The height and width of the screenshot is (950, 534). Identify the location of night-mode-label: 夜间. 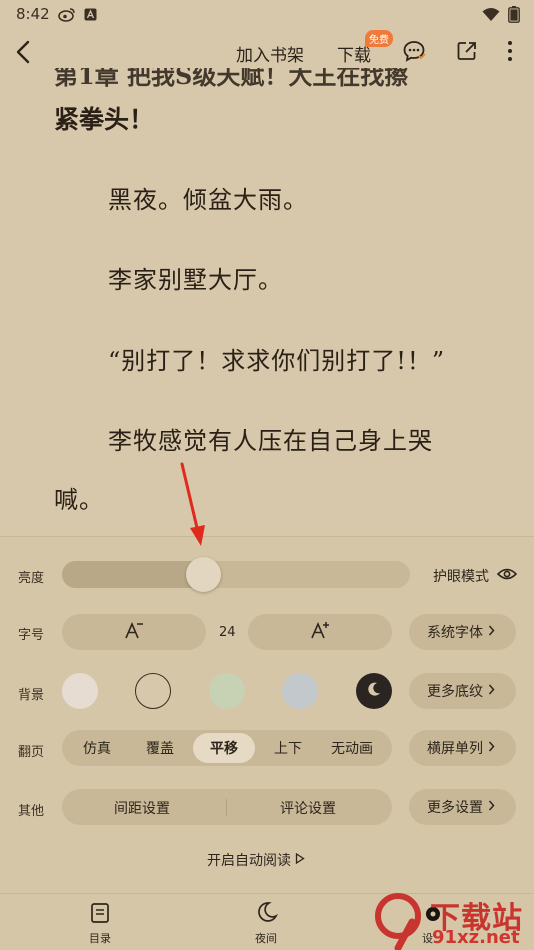
(266, 938).